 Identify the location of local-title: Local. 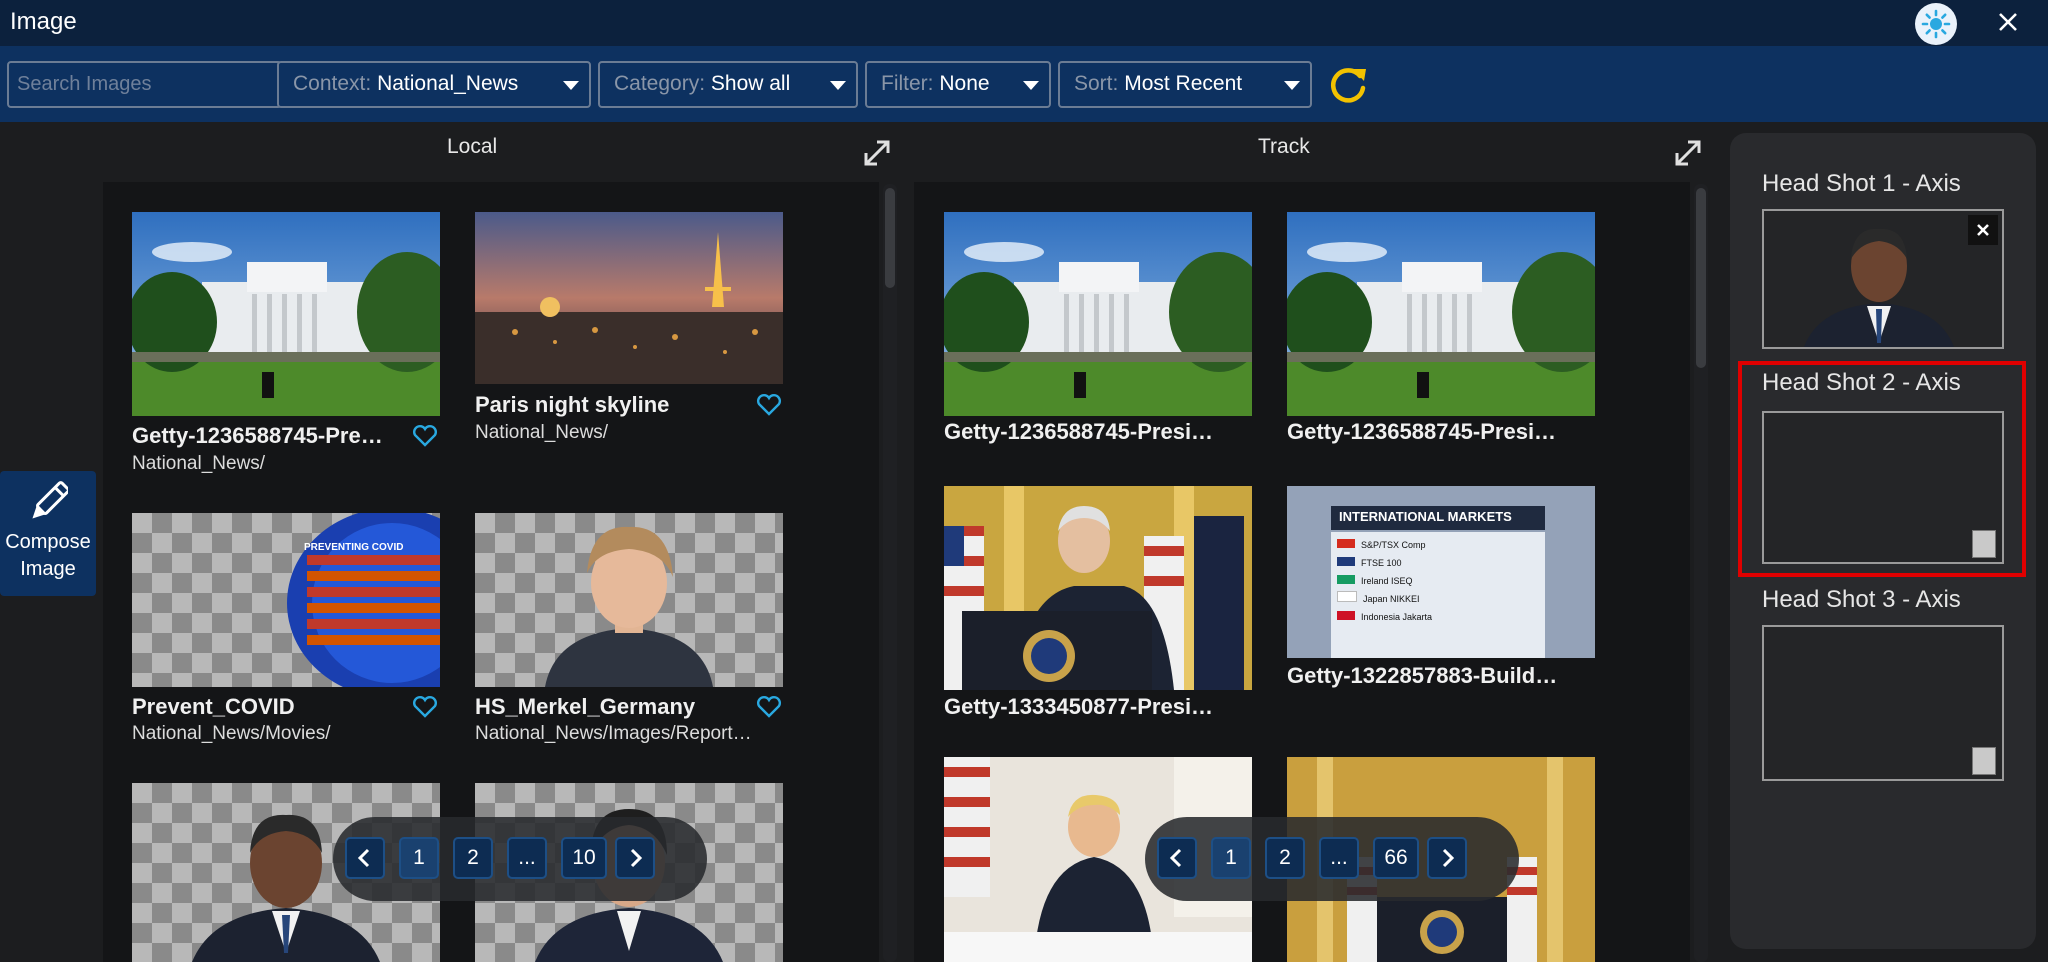
(472, 146).